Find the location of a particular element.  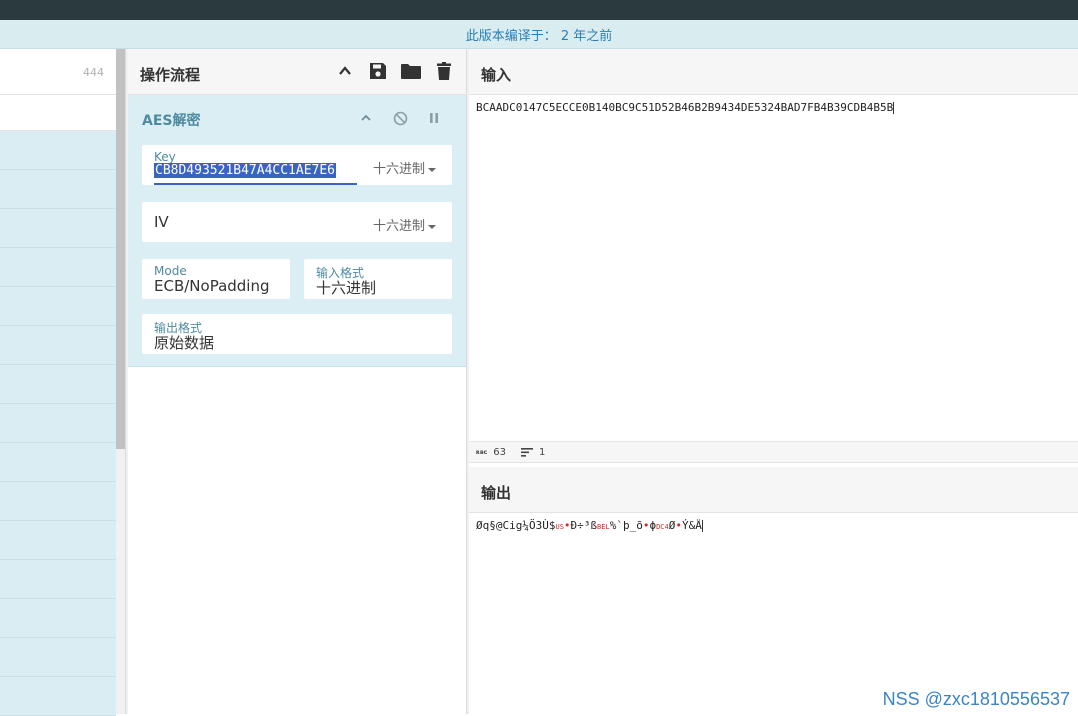

lines-icon is located at coordinates (527, 452).